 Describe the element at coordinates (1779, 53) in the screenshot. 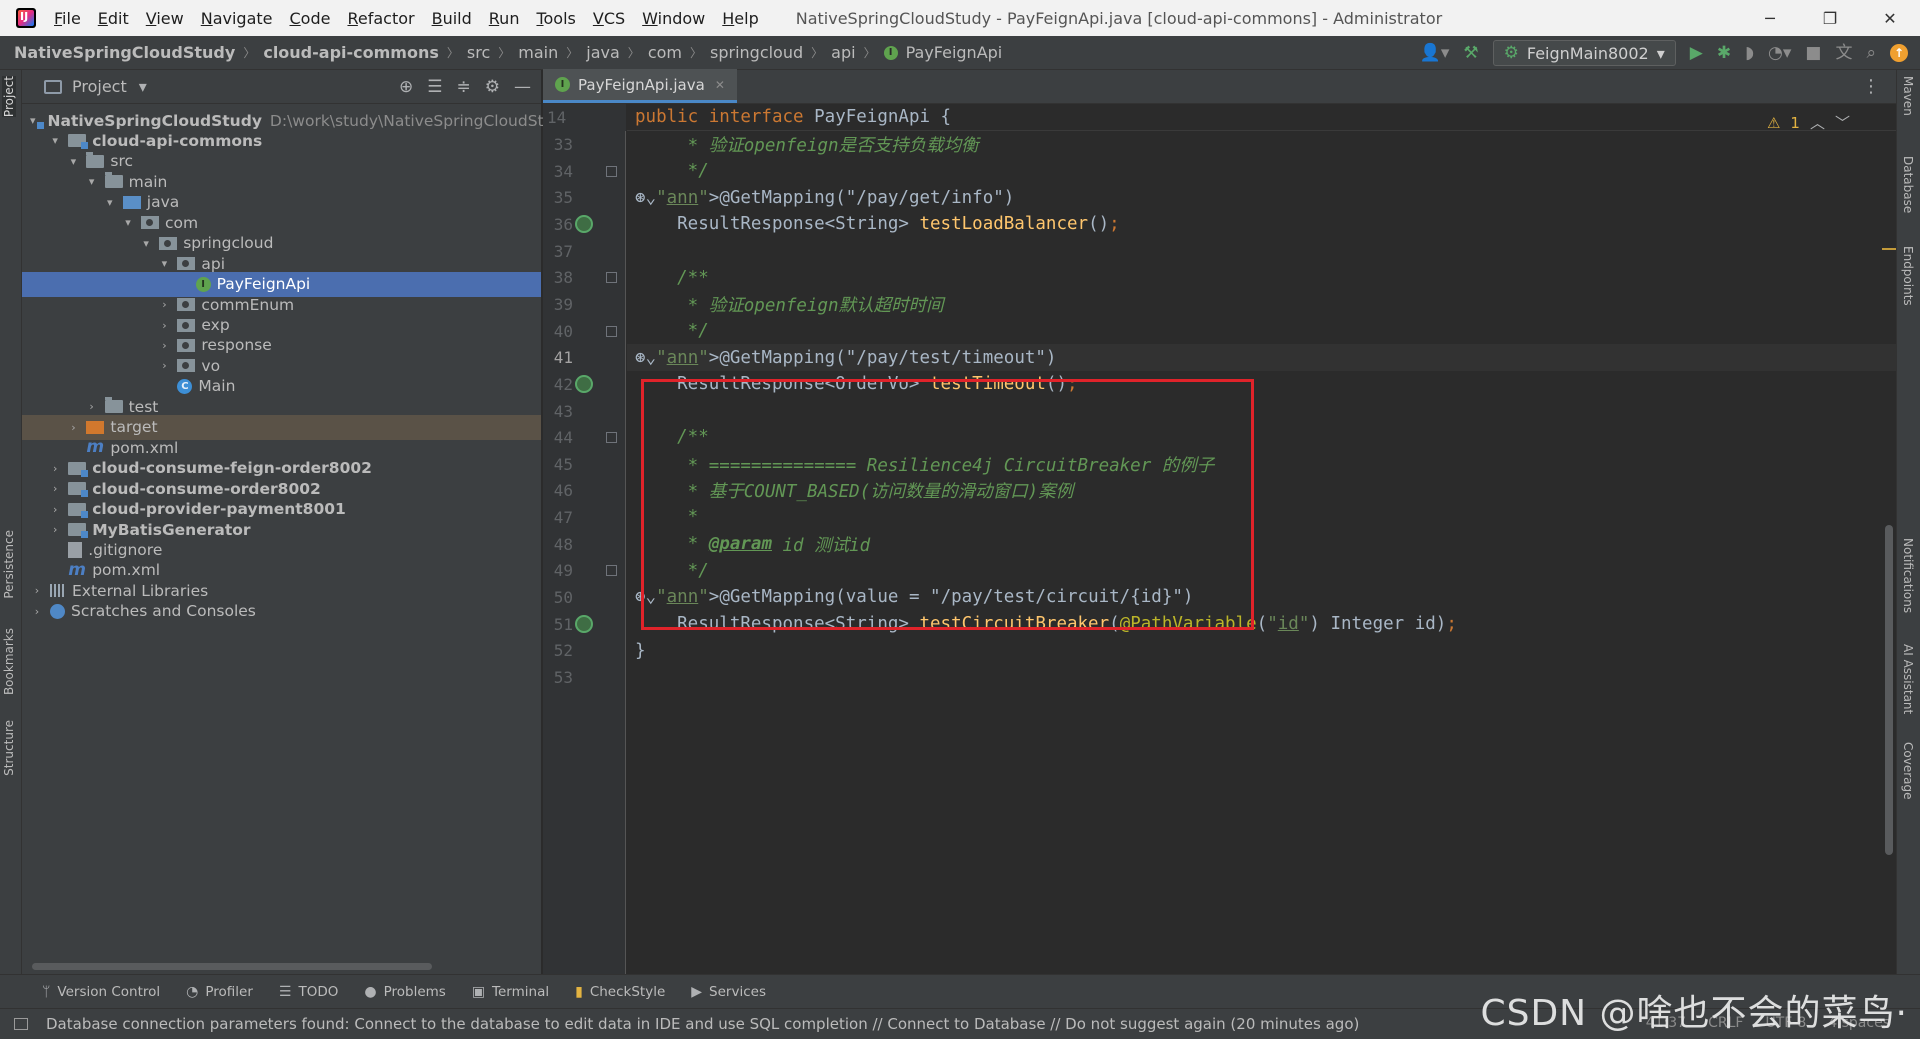

I see `profile-icon: ◔▾` at that location.